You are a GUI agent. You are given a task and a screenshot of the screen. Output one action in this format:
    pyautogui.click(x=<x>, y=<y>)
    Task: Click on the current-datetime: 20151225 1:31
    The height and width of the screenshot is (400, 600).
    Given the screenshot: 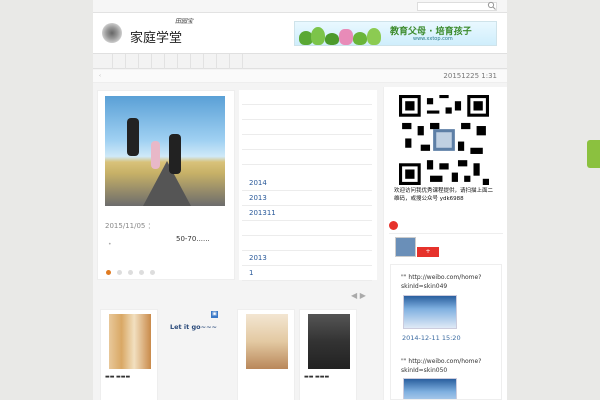 What is the action you would take?
    pyautogui.click(x=470, y=76)
    